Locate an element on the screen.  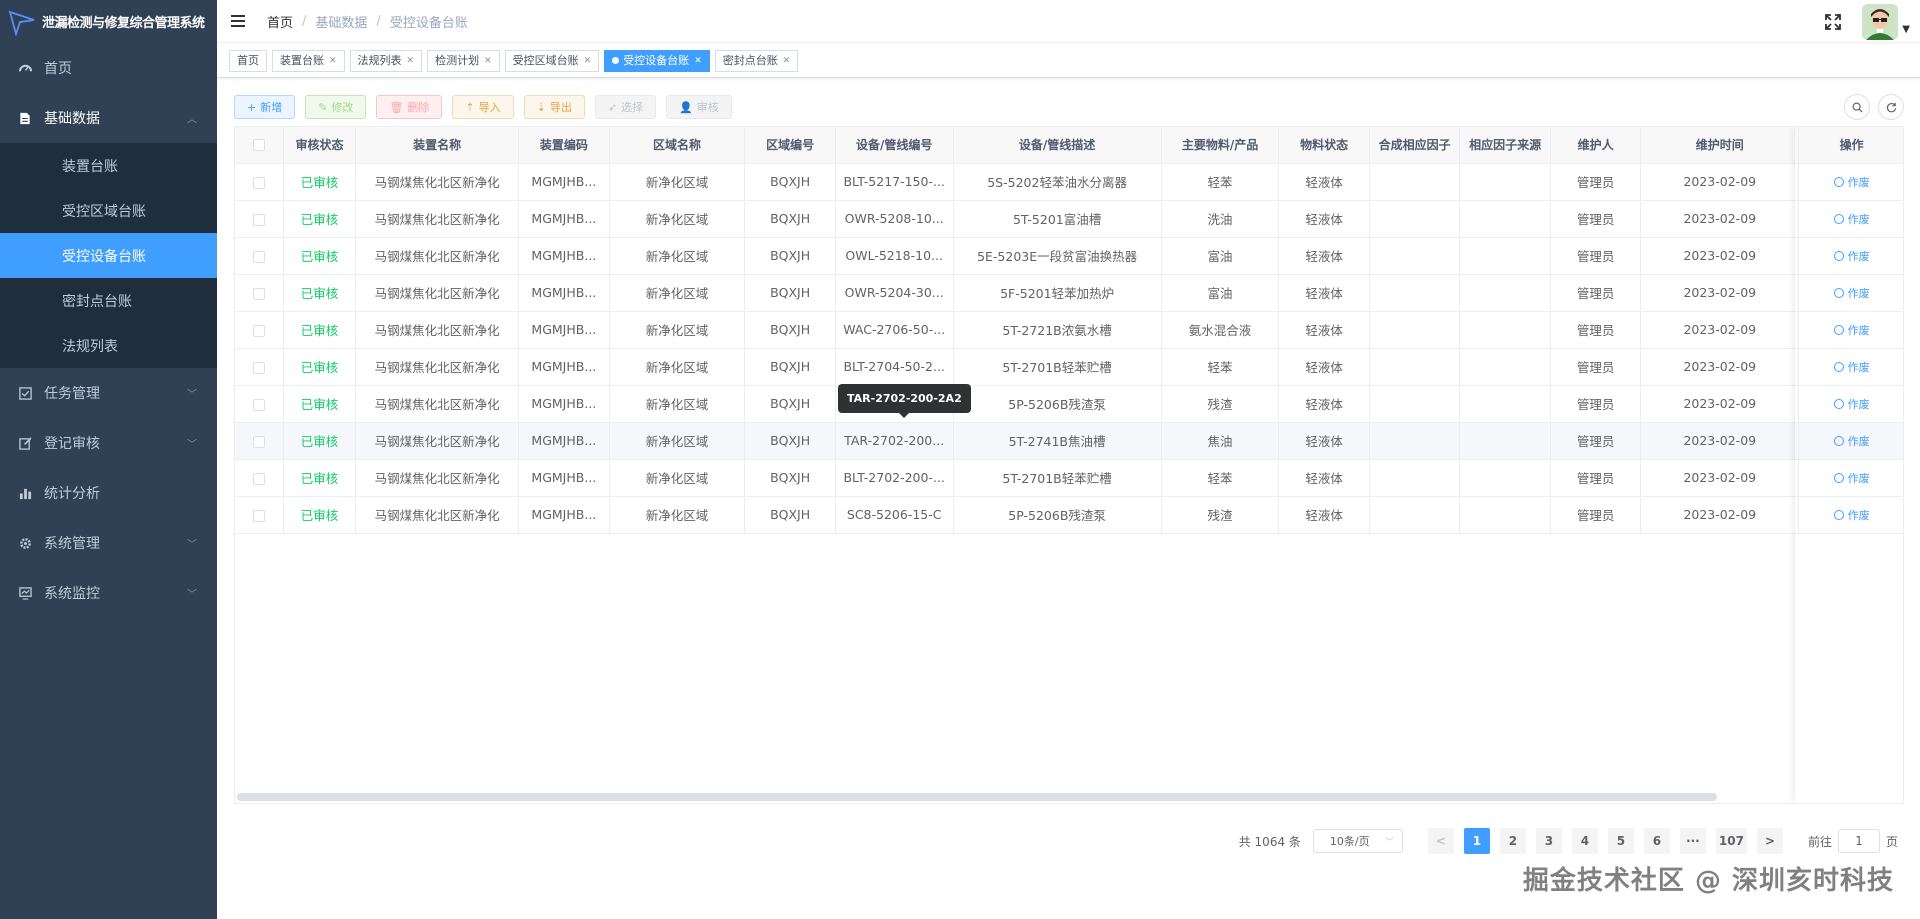
edit-button: ✎ 修改 is located at coordinates (336, 107).